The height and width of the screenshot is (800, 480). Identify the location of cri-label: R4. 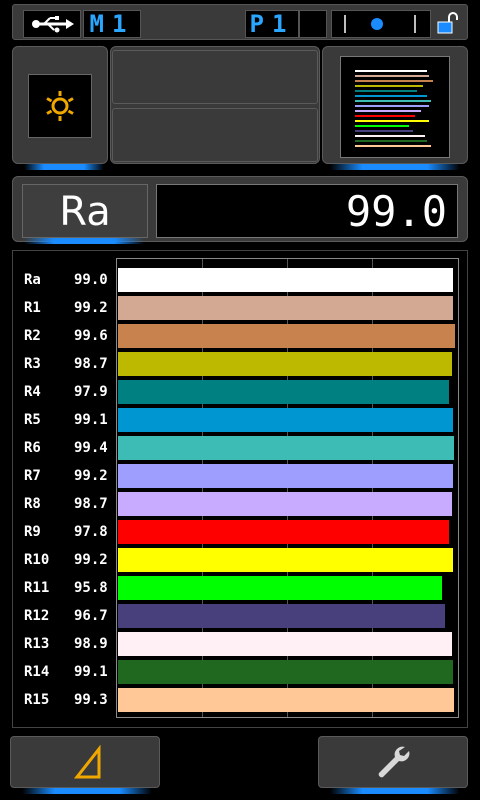
(32, 392).